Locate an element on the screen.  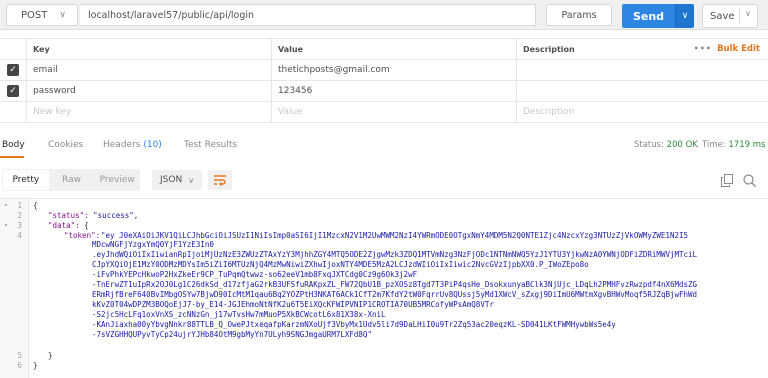
json-line: "data": { is located at coordinates (68, 225).